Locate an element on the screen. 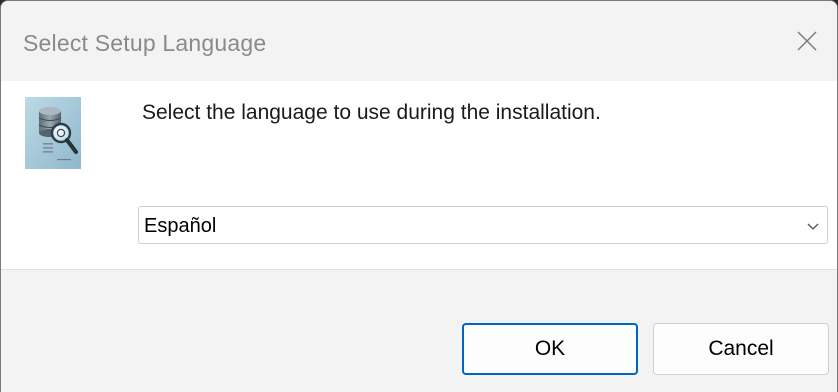 Image resolution: width=838 pixels, height=392 pixels. cancel-button: Cancel is located at coordinates (741, 349).